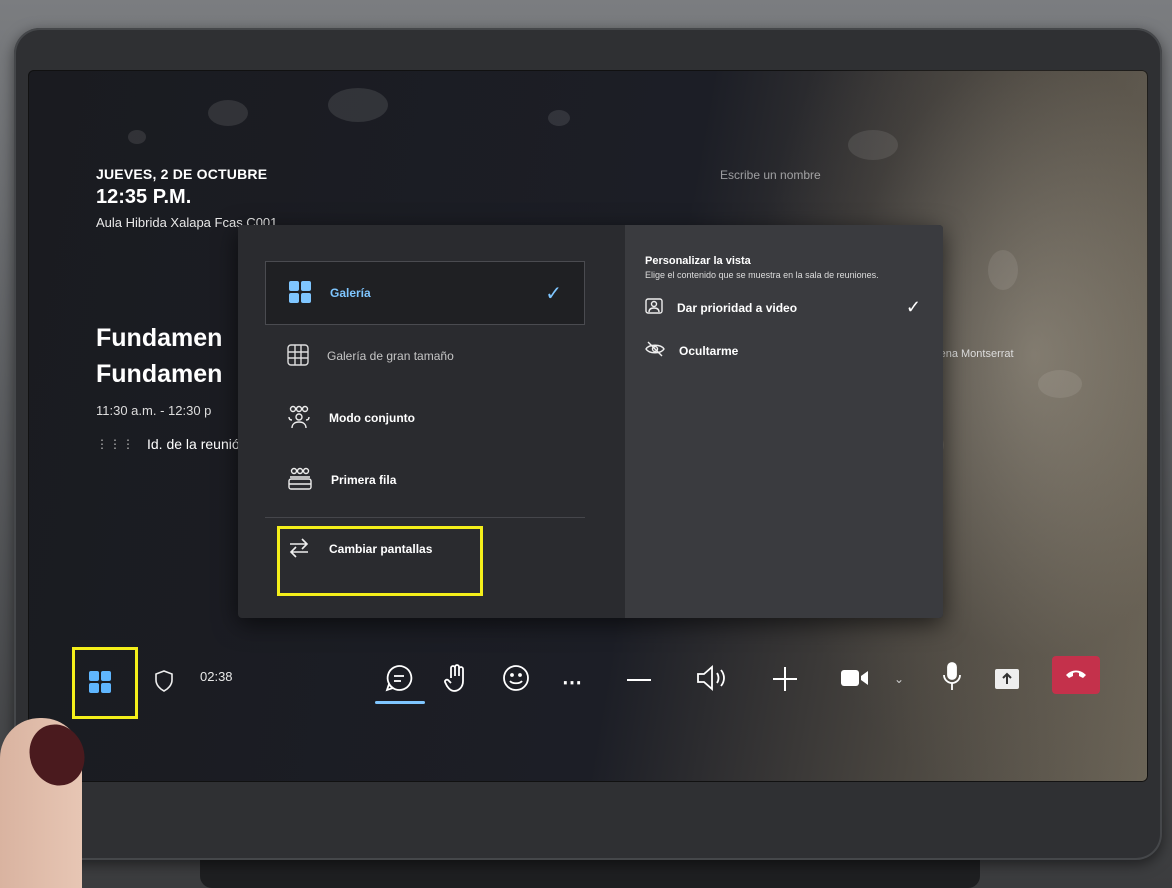 The width and height of the screenshot is (1172, 888). Describe the element at coordinates (298, 356) in the screenshot. I see `large-gallery-icon` at that location.